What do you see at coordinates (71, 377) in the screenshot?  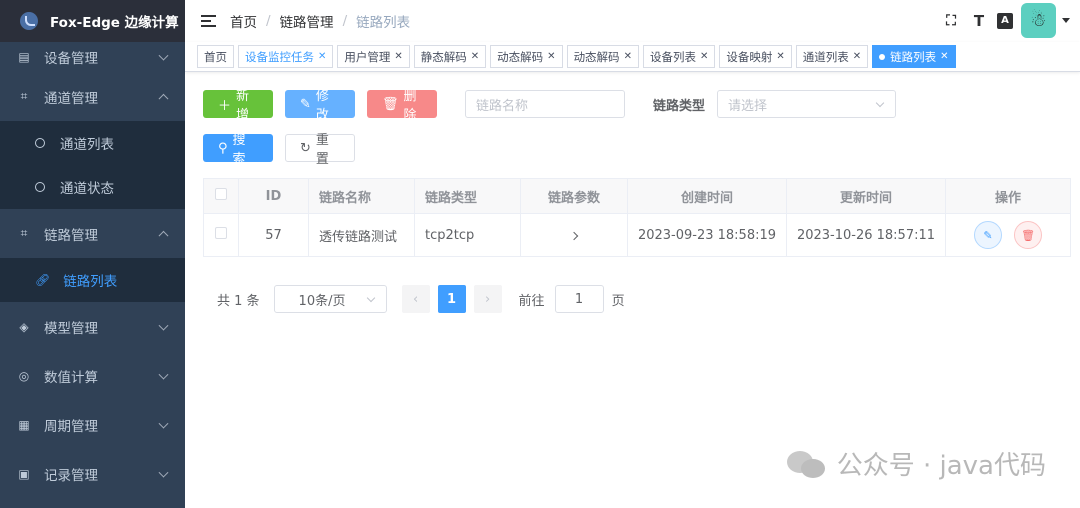 I see `sidebar-item-label: 数值计算` at bounding box center [71, 377].